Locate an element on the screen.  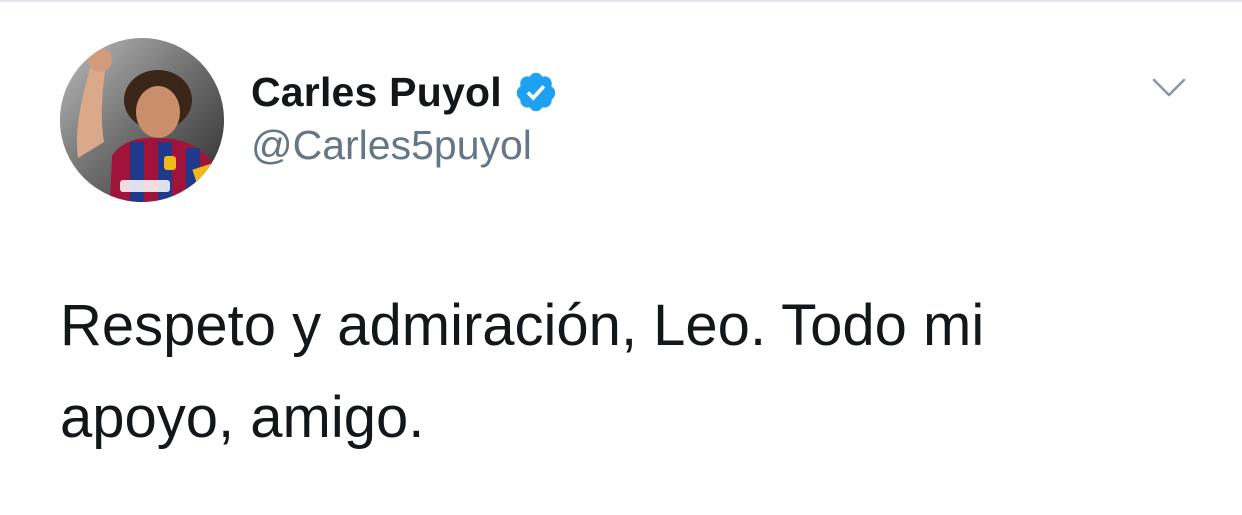
chevron-down-icon is located at coordinates (1169, 88).